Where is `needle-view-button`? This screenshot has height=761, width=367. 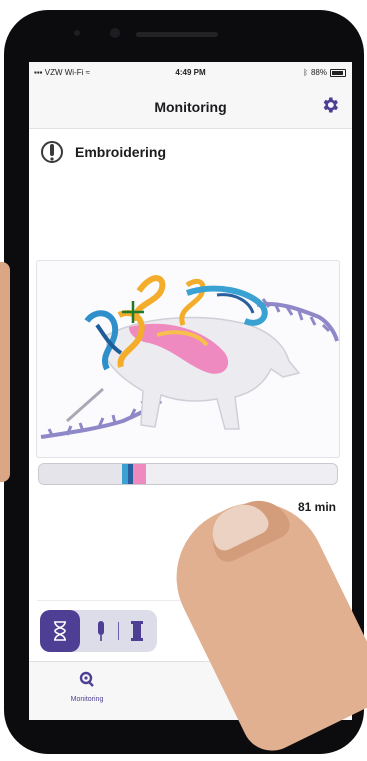 needle-view-button is located at coordinates (101, 631).